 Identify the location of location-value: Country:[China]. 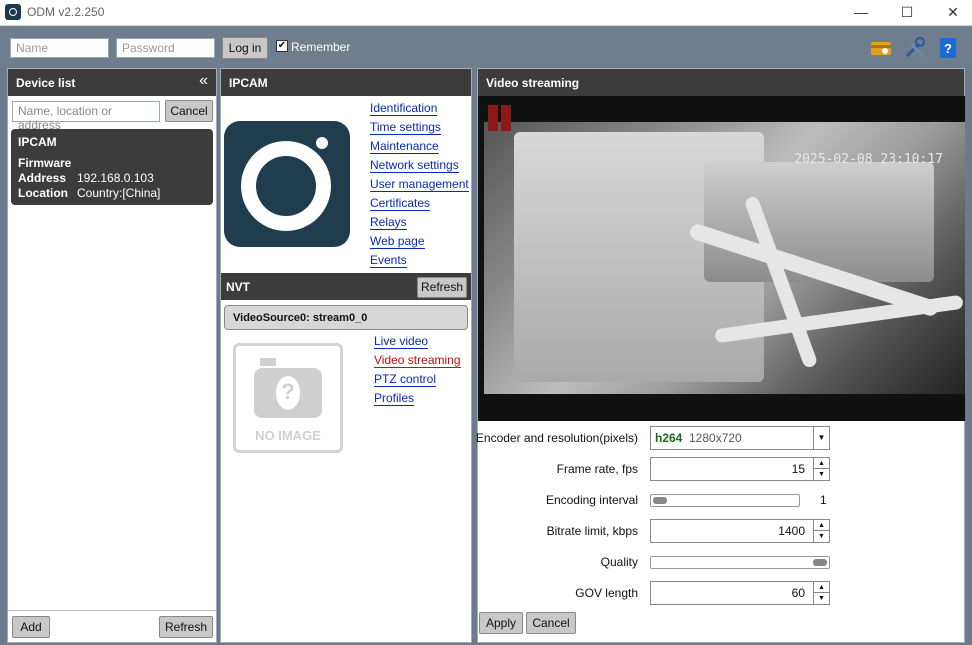
(119, 193).